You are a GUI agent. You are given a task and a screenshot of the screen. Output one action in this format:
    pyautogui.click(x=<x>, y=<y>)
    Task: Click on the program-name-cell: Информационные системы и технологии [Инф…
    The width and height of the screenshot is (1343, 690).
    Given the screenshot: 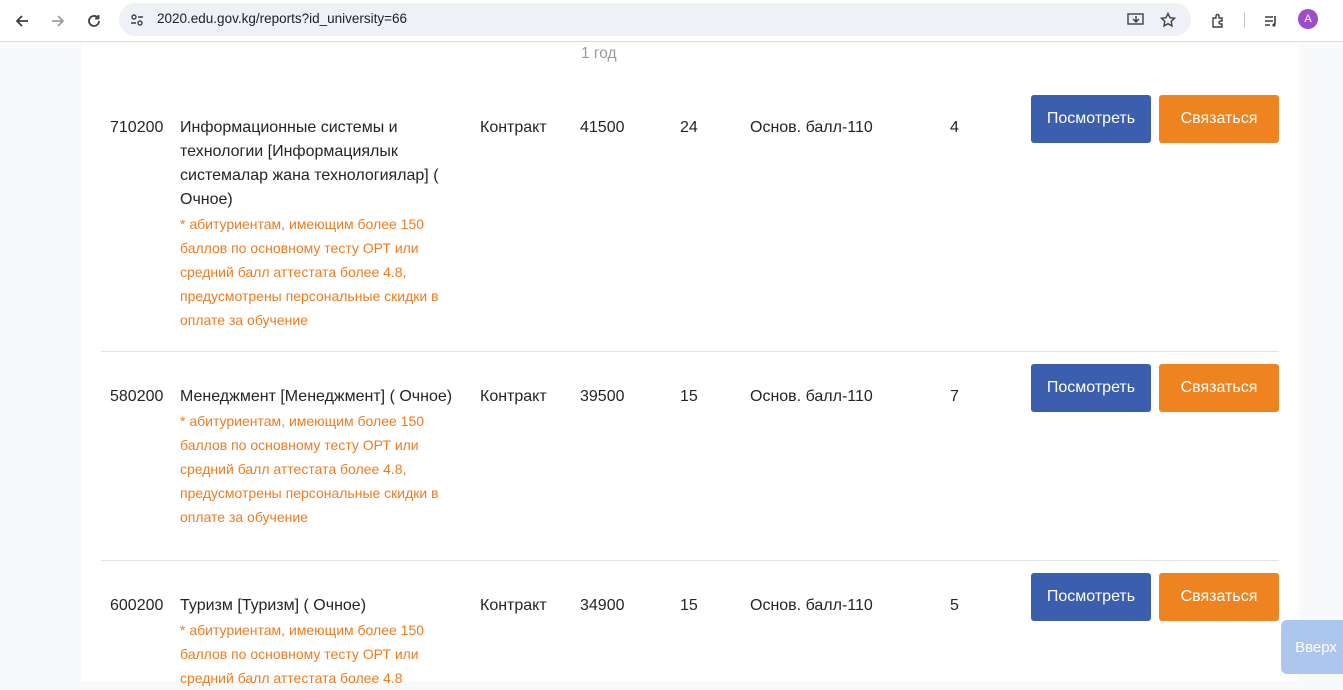 What is the action you would take?
    pyautogui.click(x=325, y=224)
    